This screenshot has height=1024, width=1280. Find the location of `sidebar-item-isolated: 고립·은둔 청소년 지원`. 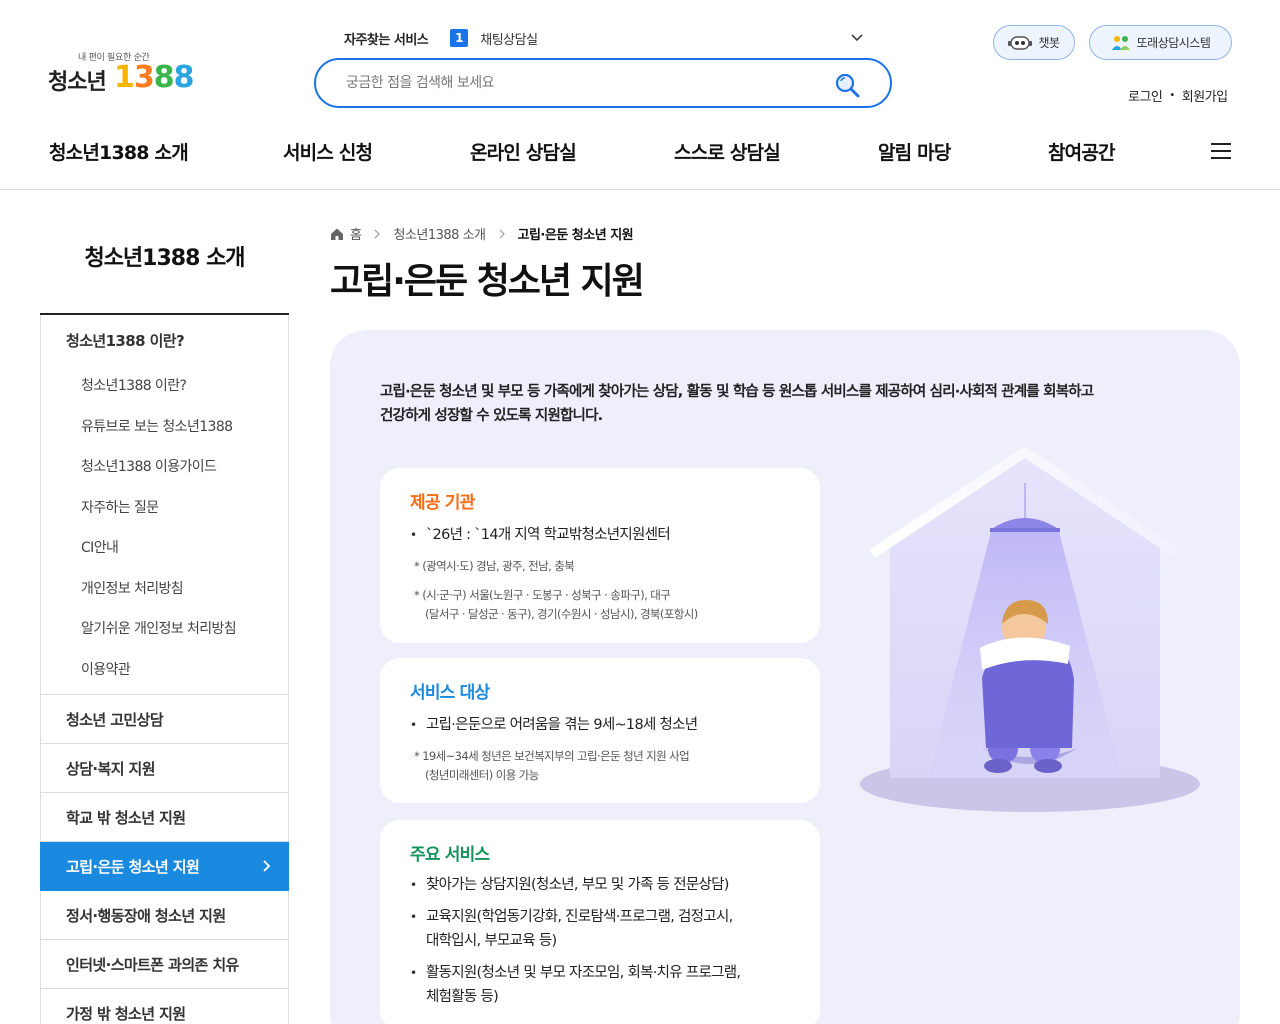

sidebar-item-isolated: 고립·은둔 청소년 지원 is located at coordinates (164, 866).